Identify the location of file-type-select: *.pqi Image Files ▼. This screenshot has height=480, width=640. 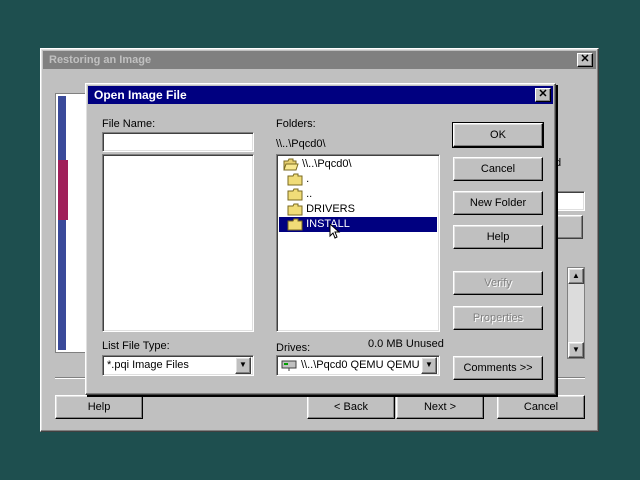
(178, 365).